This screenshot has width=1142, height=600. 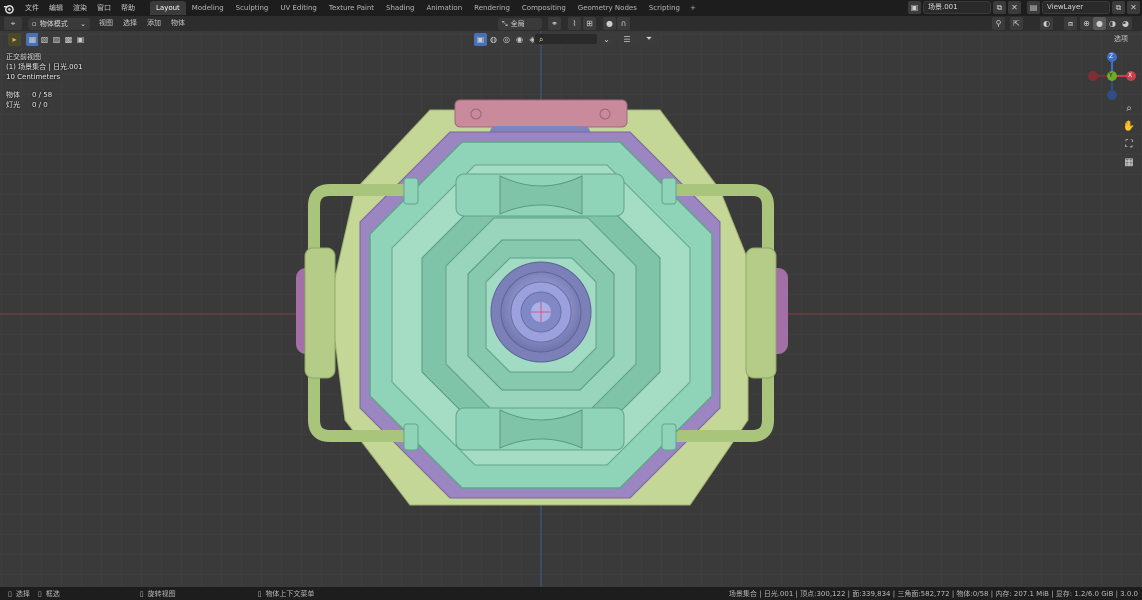 I want to click on overlay-toggle-icon: ◐, so click(x=1046, y=23).